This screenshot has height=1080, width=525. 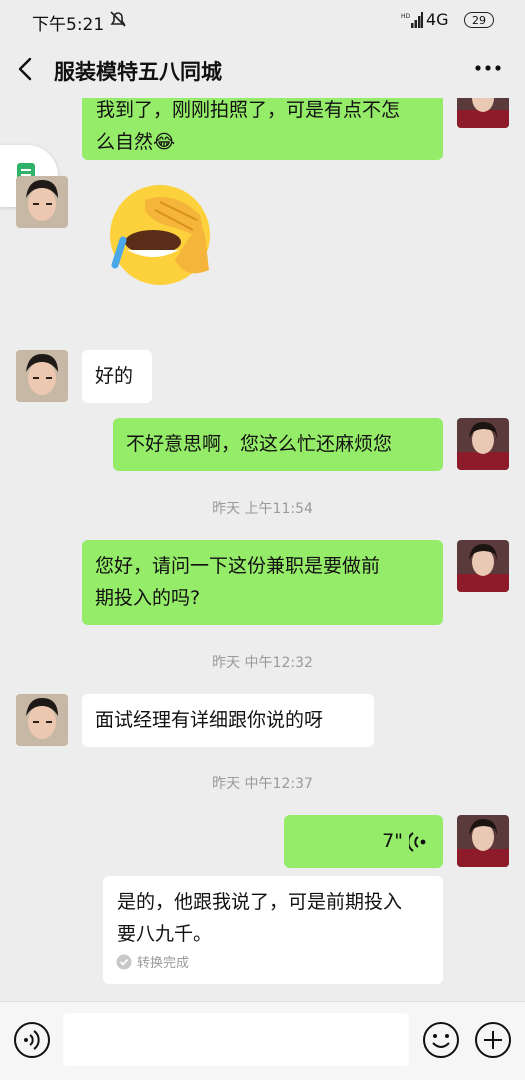 I want to click on timestamp: 昨天 中午12:37, so click(x=262, y=784).